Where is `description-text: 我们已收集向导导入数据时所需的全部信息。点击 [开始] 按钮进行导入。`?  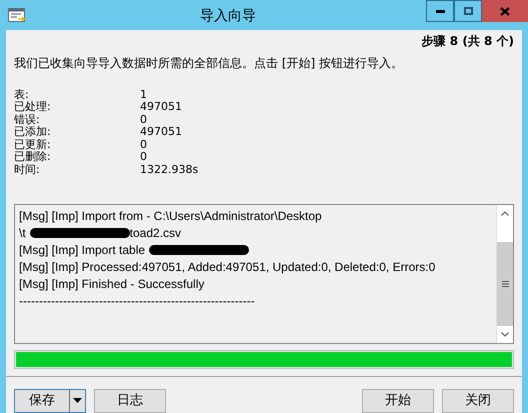 description-text: 我们已收集向导导入数据时所需的全部信息。点击 [开始] 按钮进行导入。 is located at coordinates (208, 63).